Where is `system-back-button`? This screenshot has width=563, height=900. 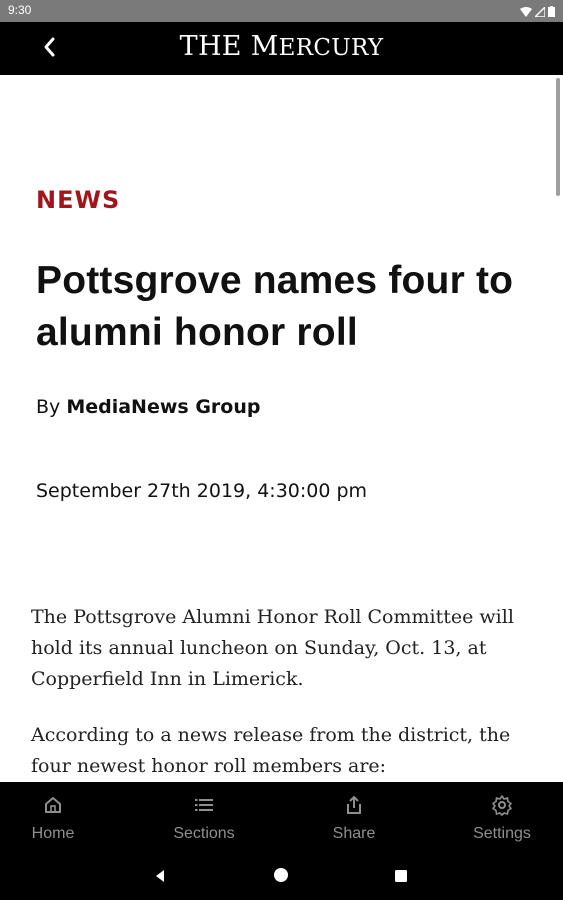 system-back-button is located at coordinates (160, 877).